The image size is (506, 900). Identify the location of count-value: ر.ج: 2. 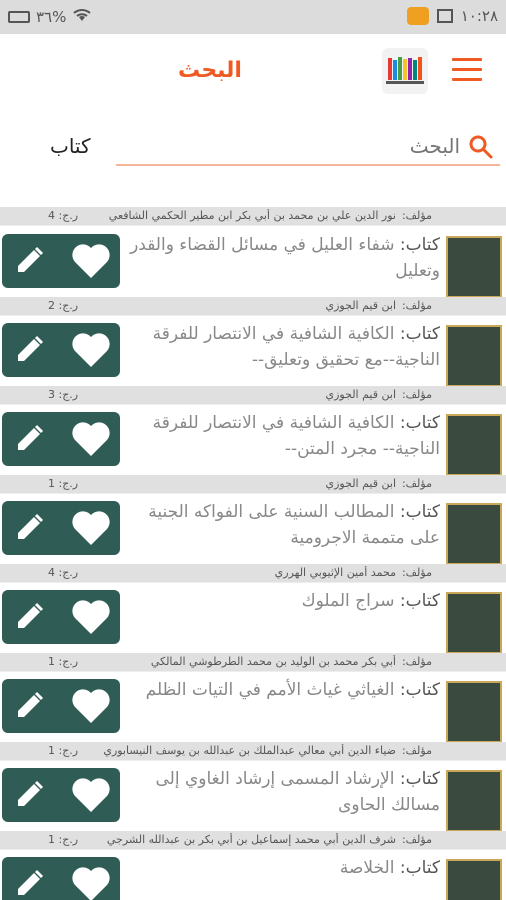
(63, 305).